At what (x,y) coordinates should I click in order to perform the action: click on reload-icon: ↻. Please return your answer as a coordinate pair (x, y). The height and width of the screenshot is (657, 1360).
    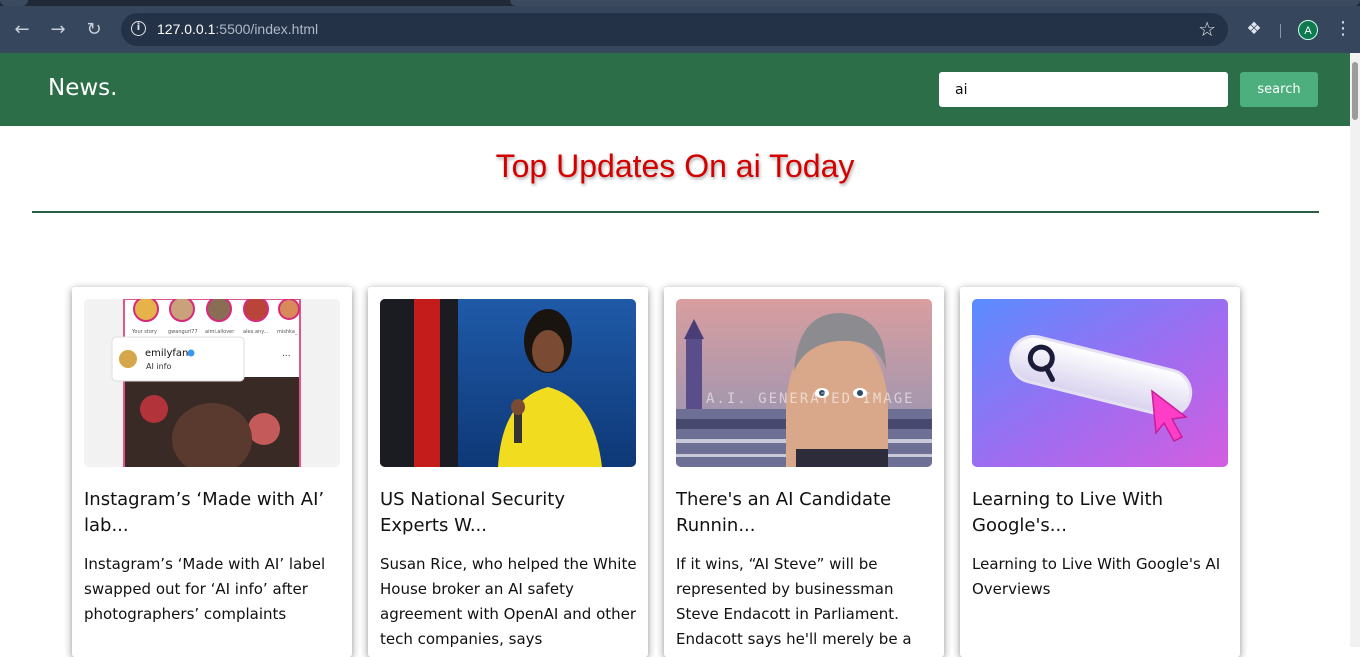
    Looking at the image, I should click on (94, 30).